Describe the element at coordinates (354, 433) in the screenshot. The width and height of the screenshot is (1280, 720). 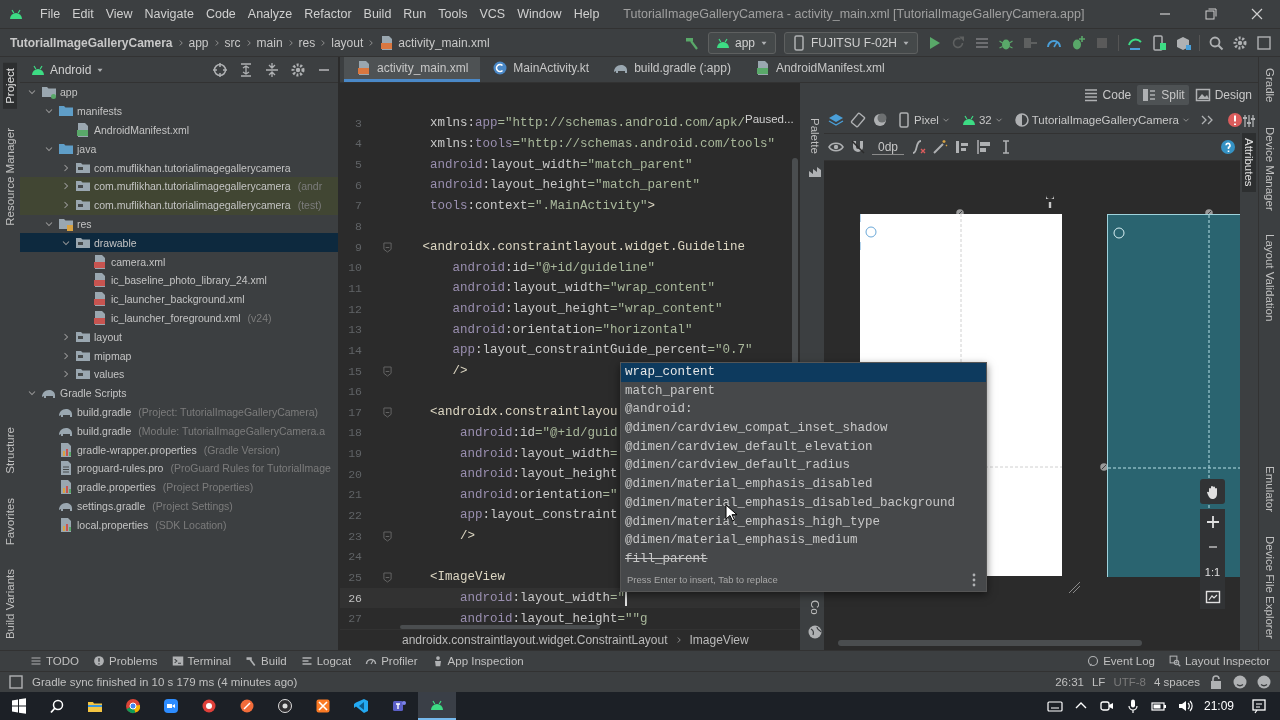
I see `line-number: 18` at that location.